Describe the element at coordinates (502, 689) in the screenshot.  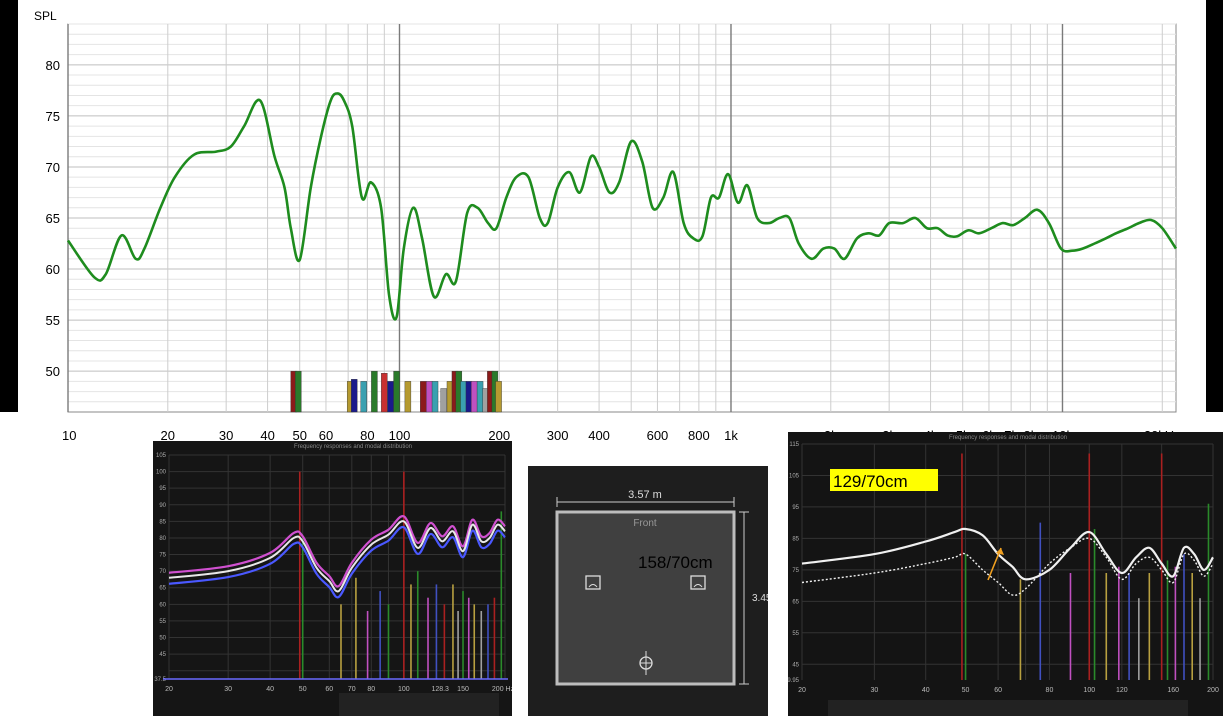
I see `panel1-x-tick: 200 Hz` at that location.